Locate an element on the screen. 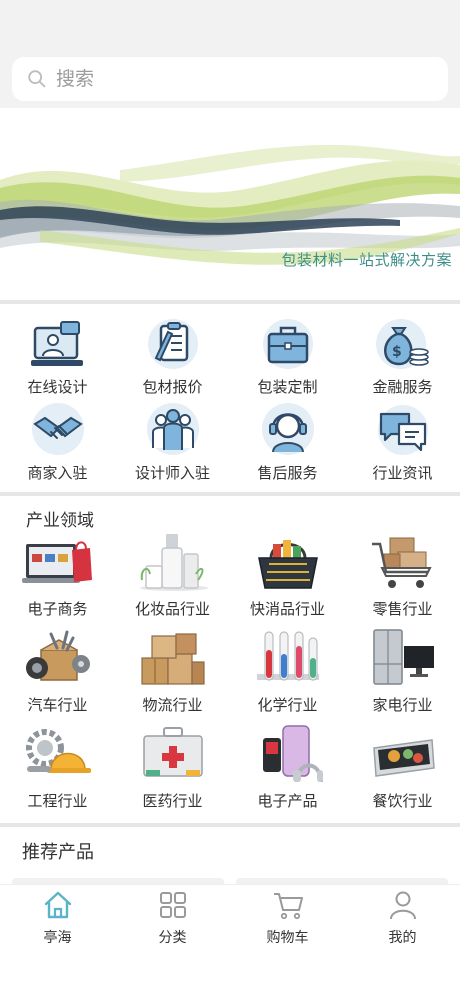  industry-fmcg: 快消品行业 is located at coordinates (287, 581).